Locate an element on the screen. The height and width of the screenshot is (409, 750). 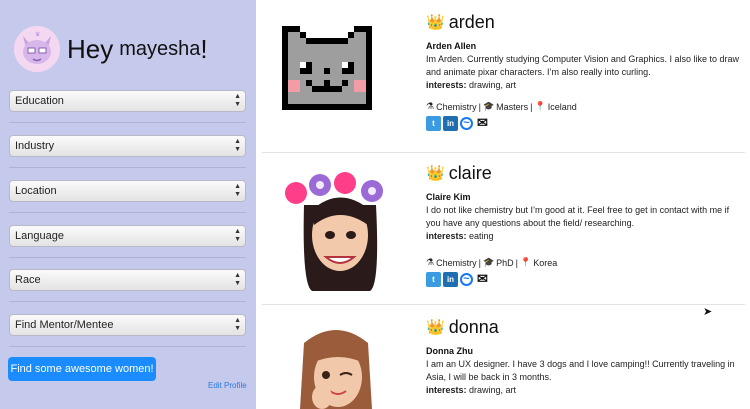
edit-profile-link: Edit Profile is located at coordinates (227, 385).